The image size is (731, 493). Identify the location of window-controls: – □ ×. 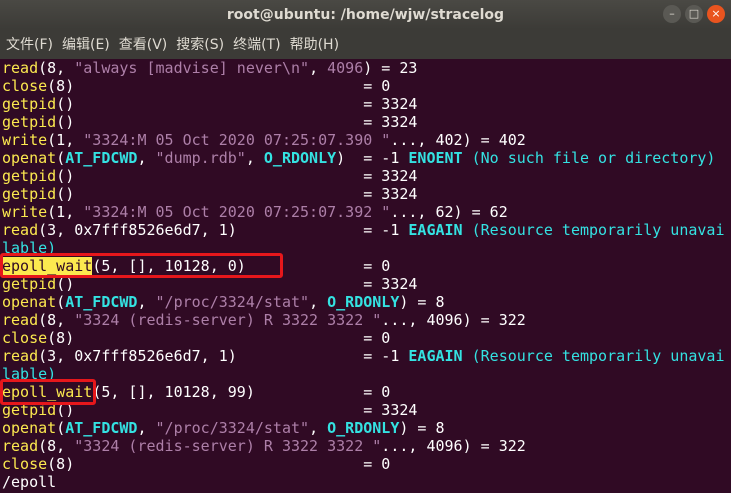
(694, 14).